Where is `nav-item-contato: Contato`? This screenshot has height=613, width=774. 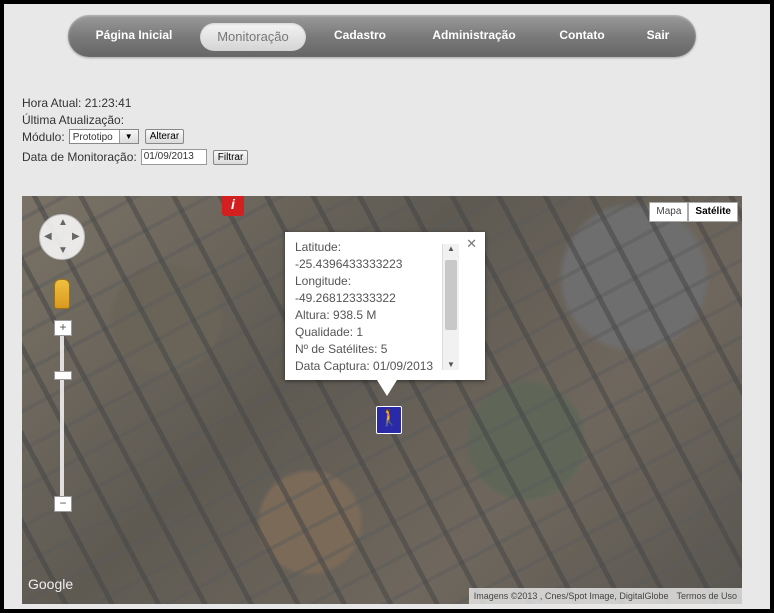 nav-item-contato: Contato is located at coordinates (582, 37).